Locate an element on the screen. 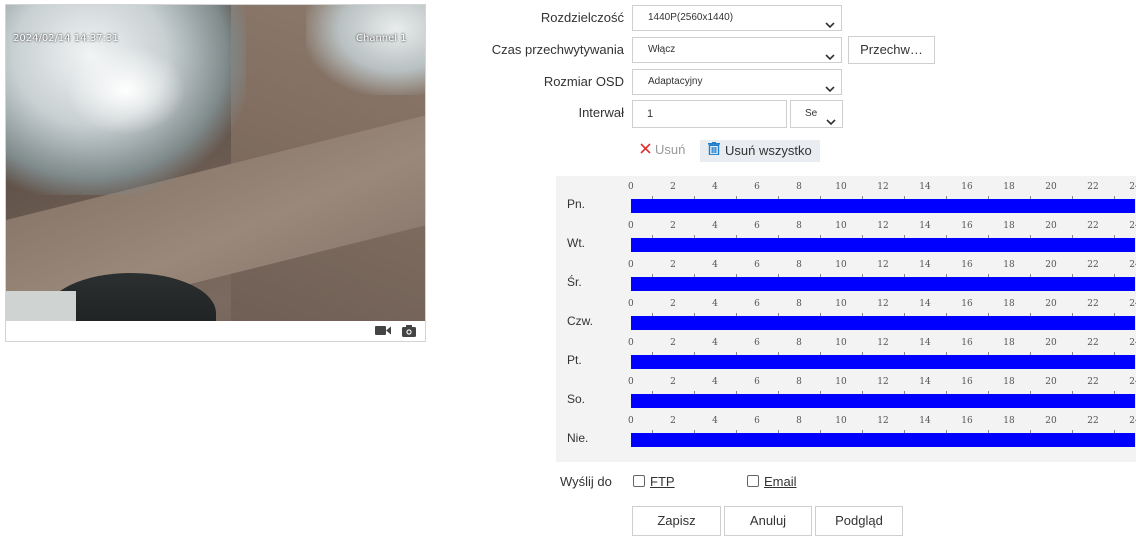 The image size is (1136, 538). ftp-checkbox is located at coordinates (639, 481).